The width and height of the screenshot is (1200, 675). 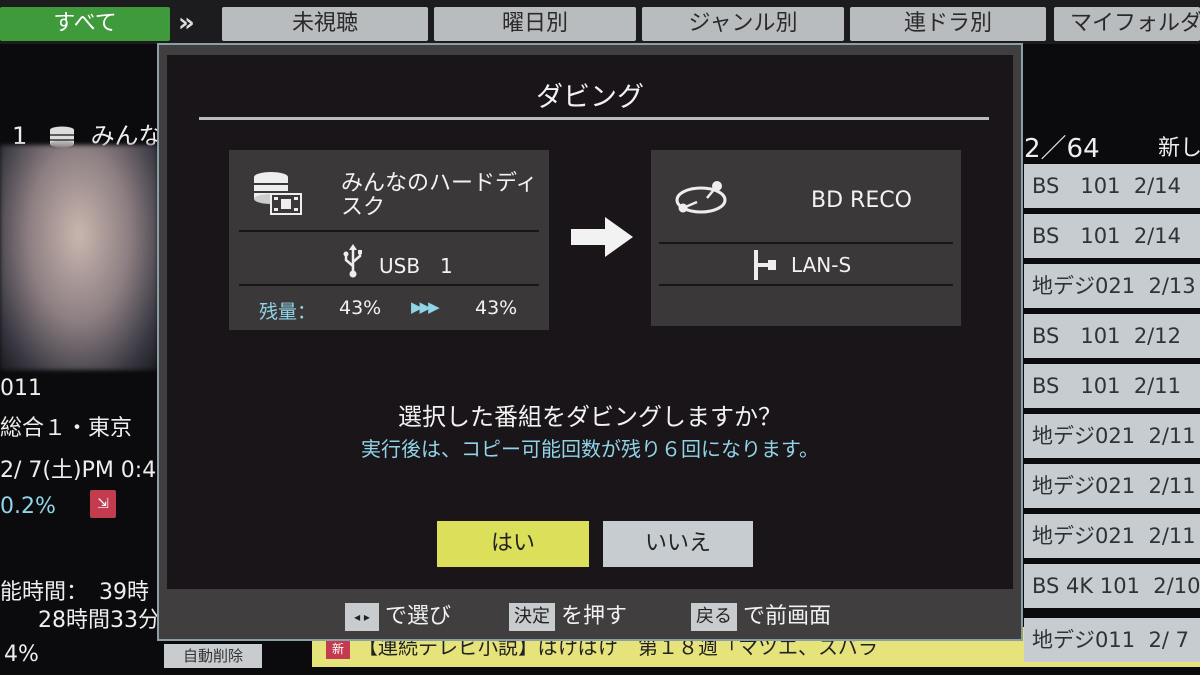 I want to click on recordable-time-value: 28時間33分, so click(x=99, y=620).